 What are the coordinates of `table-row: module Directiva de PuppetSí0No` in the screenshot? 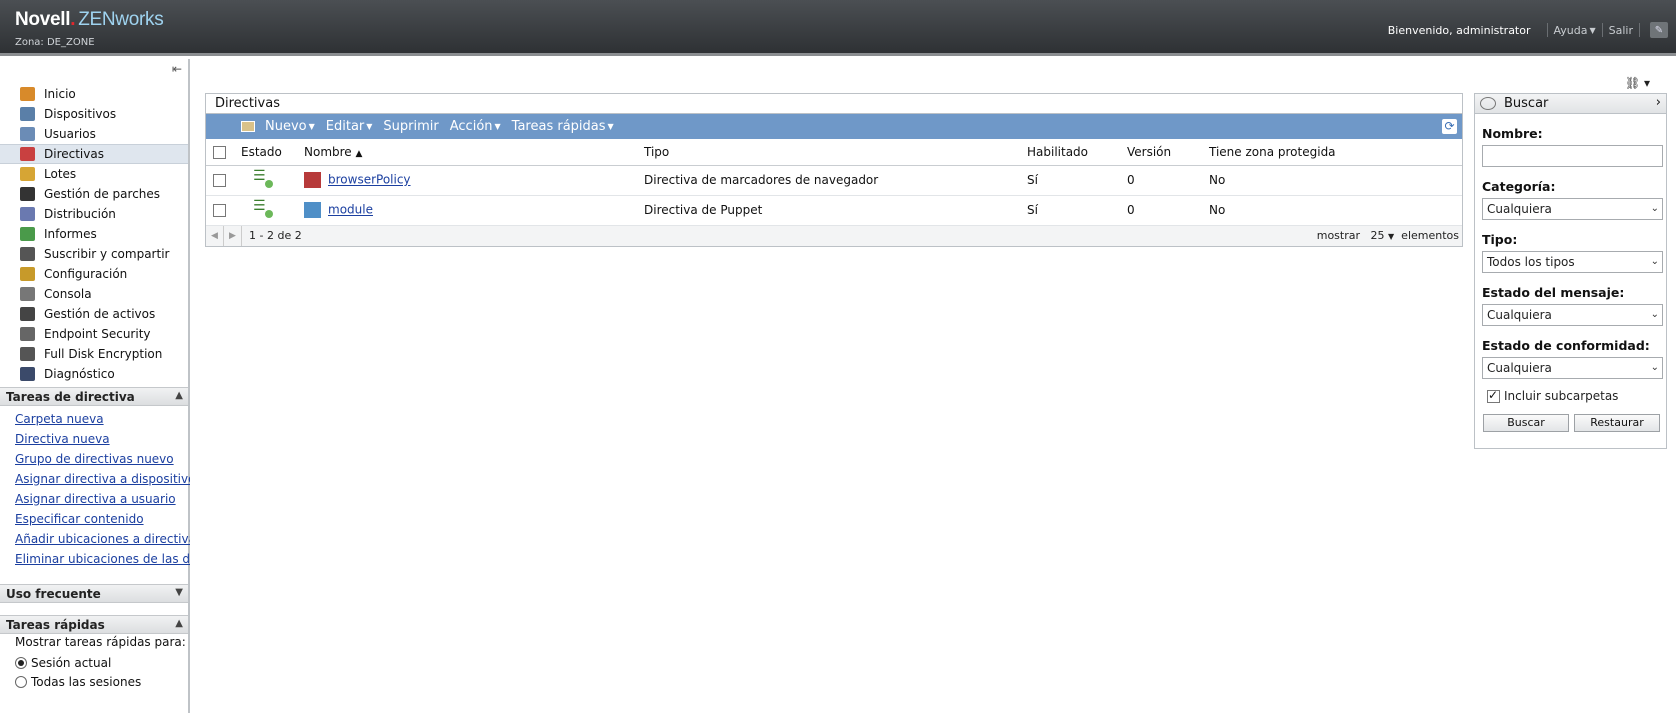 It's located at (834, 210).